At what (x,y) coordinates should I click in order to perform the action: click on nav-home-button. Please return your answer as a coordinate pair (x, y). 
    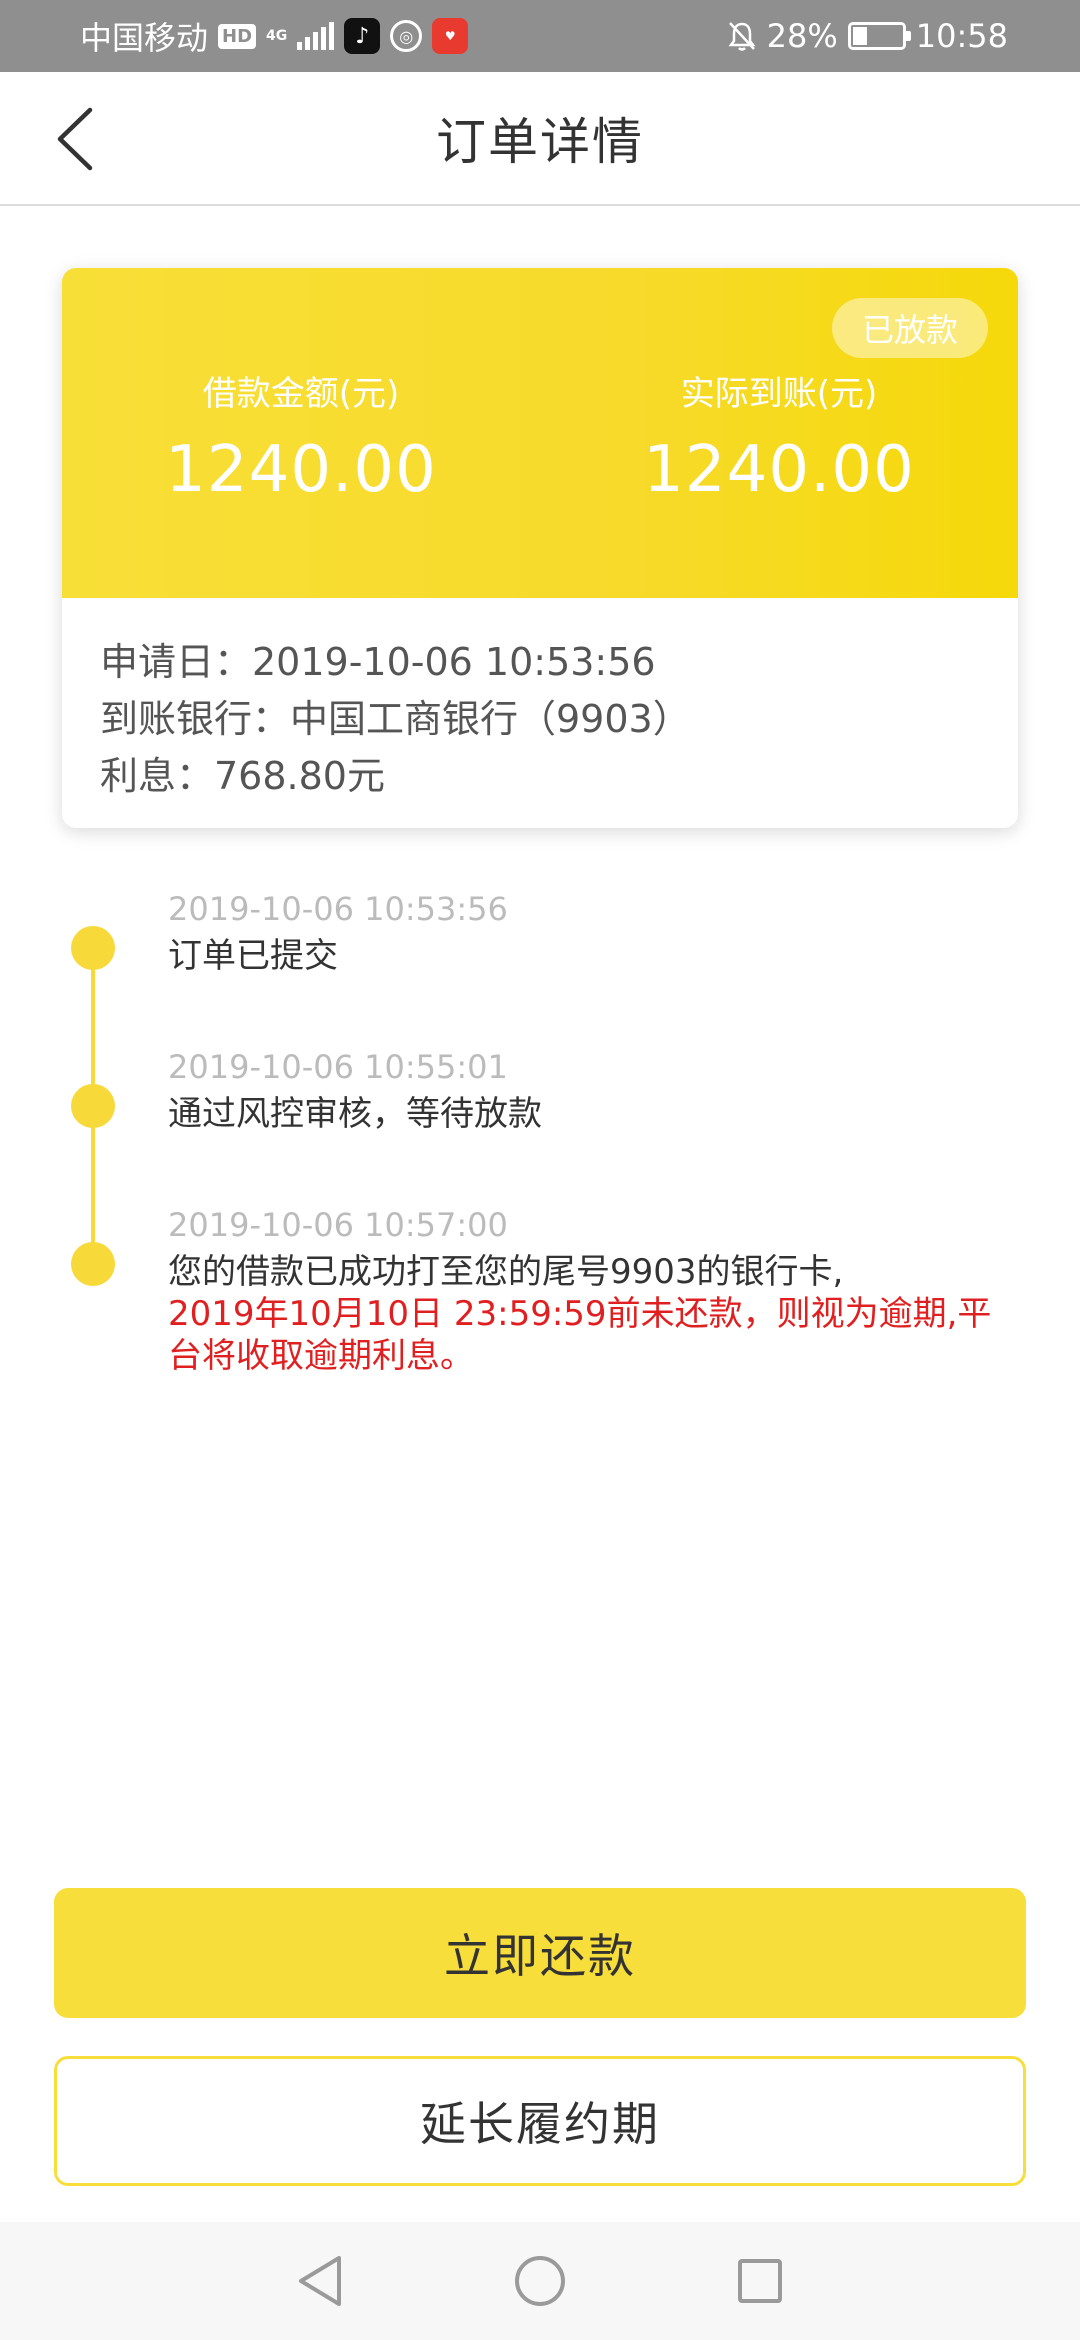
    Looking at the image, I should click on (540, 2281).